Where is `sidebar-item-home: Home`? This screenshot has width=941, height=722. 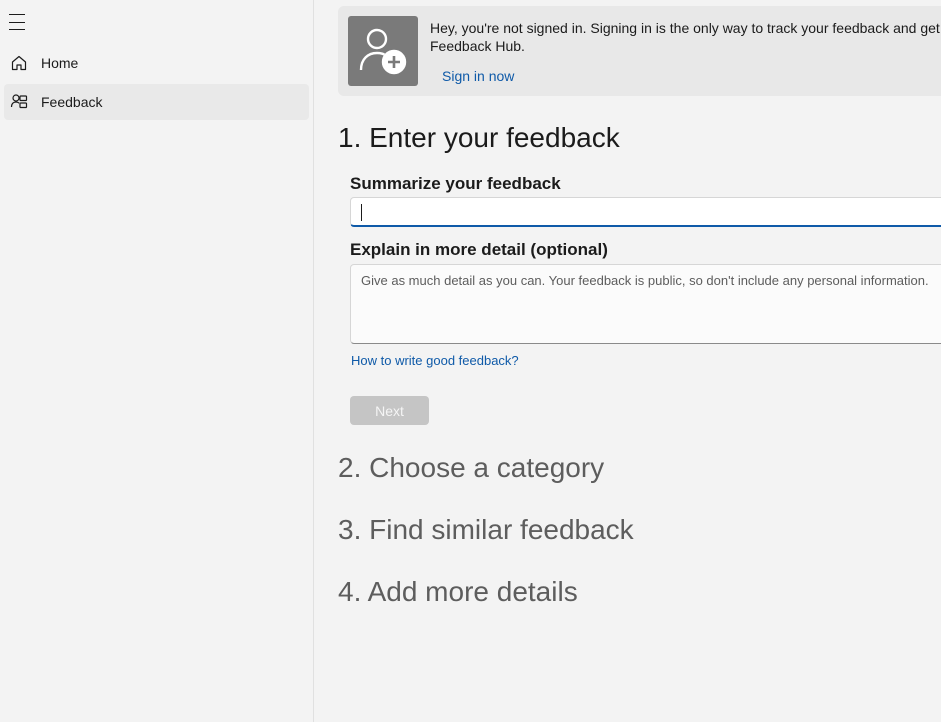
sidebar-item-home: Home is located at coordinates (156, 63).